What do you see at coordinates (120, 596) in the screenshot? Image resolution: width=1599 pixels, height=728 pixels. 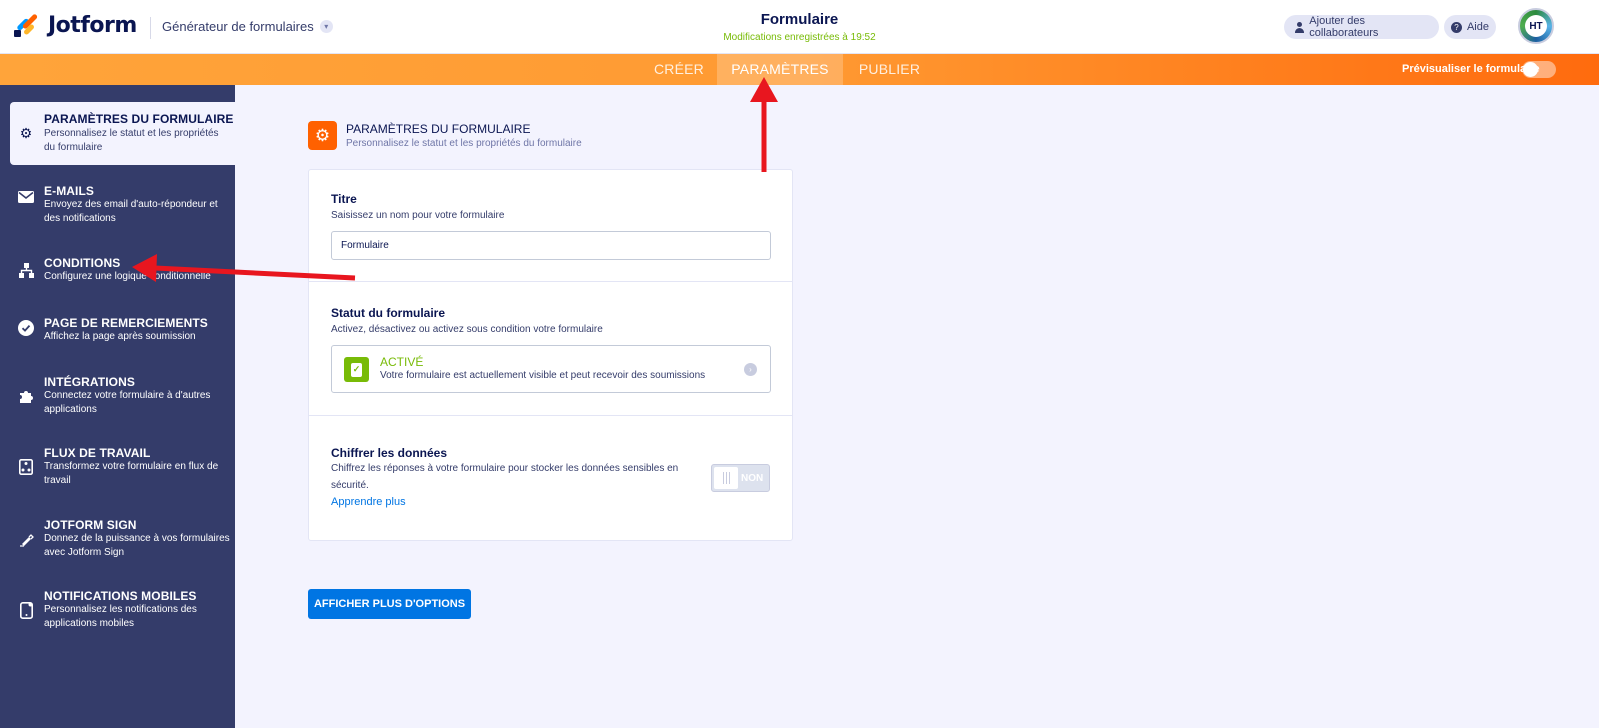 I see `sidebar-item-title: NOTIFICATIONS MOBILES` at bounding box center [120, 596].